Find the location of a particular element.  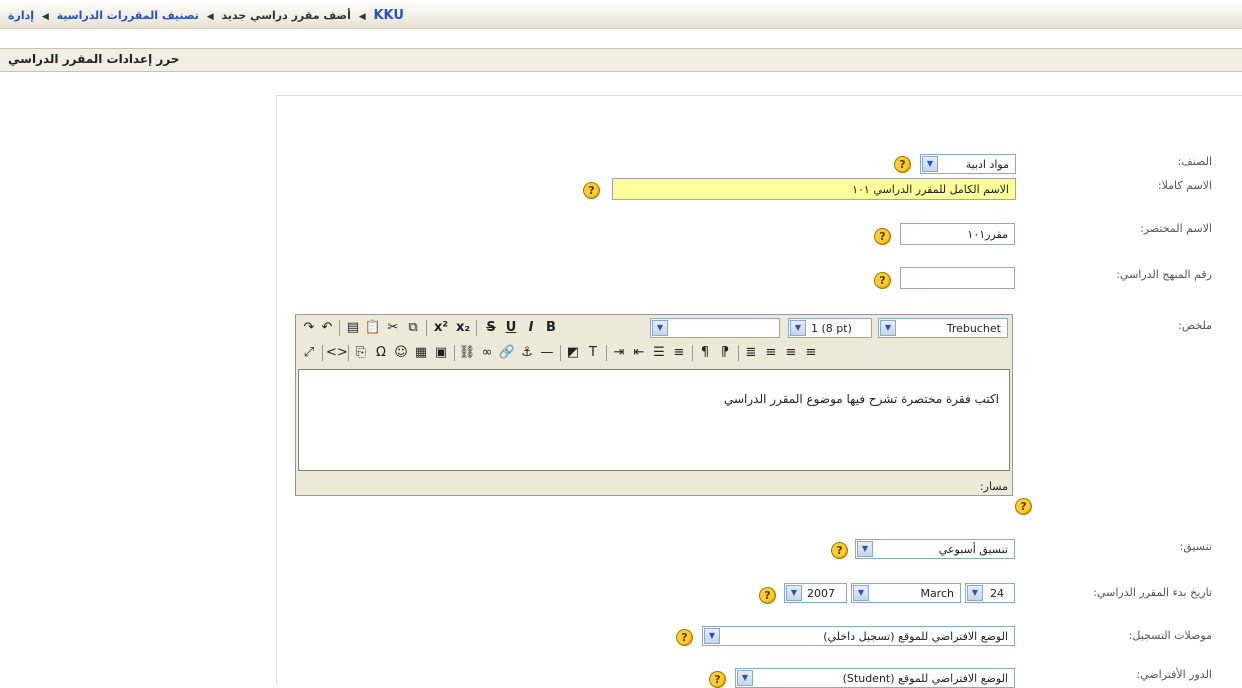

text-color-icon: T is located at coordinates (593, 353).